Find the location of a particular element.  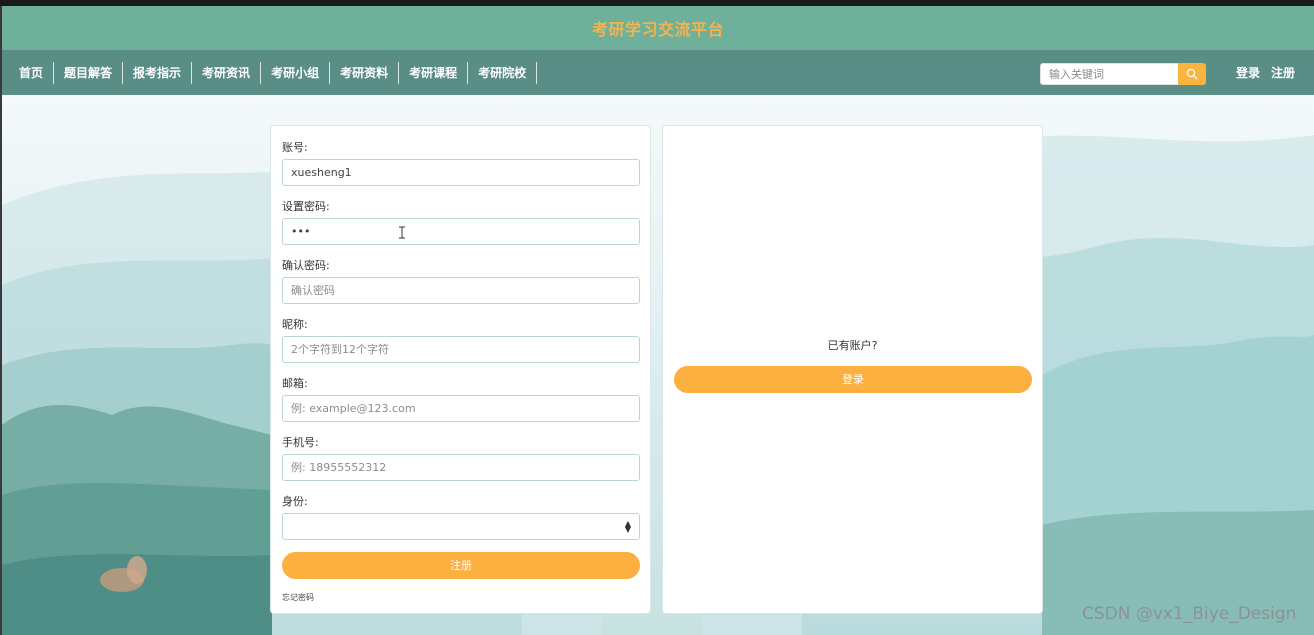

email-label: 邮箱: is located at coordinates (295, 383).